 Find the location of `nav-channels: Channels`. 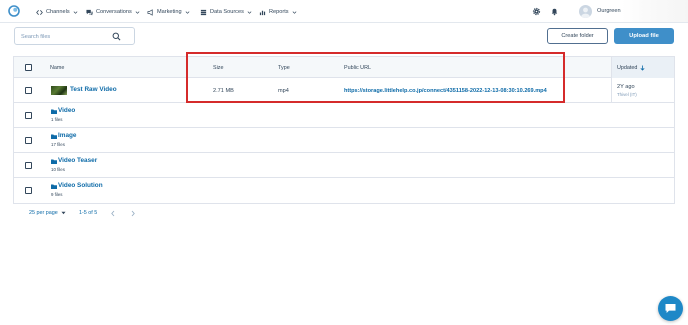

nav-channels: Channels is located at coordinates (57, 12).